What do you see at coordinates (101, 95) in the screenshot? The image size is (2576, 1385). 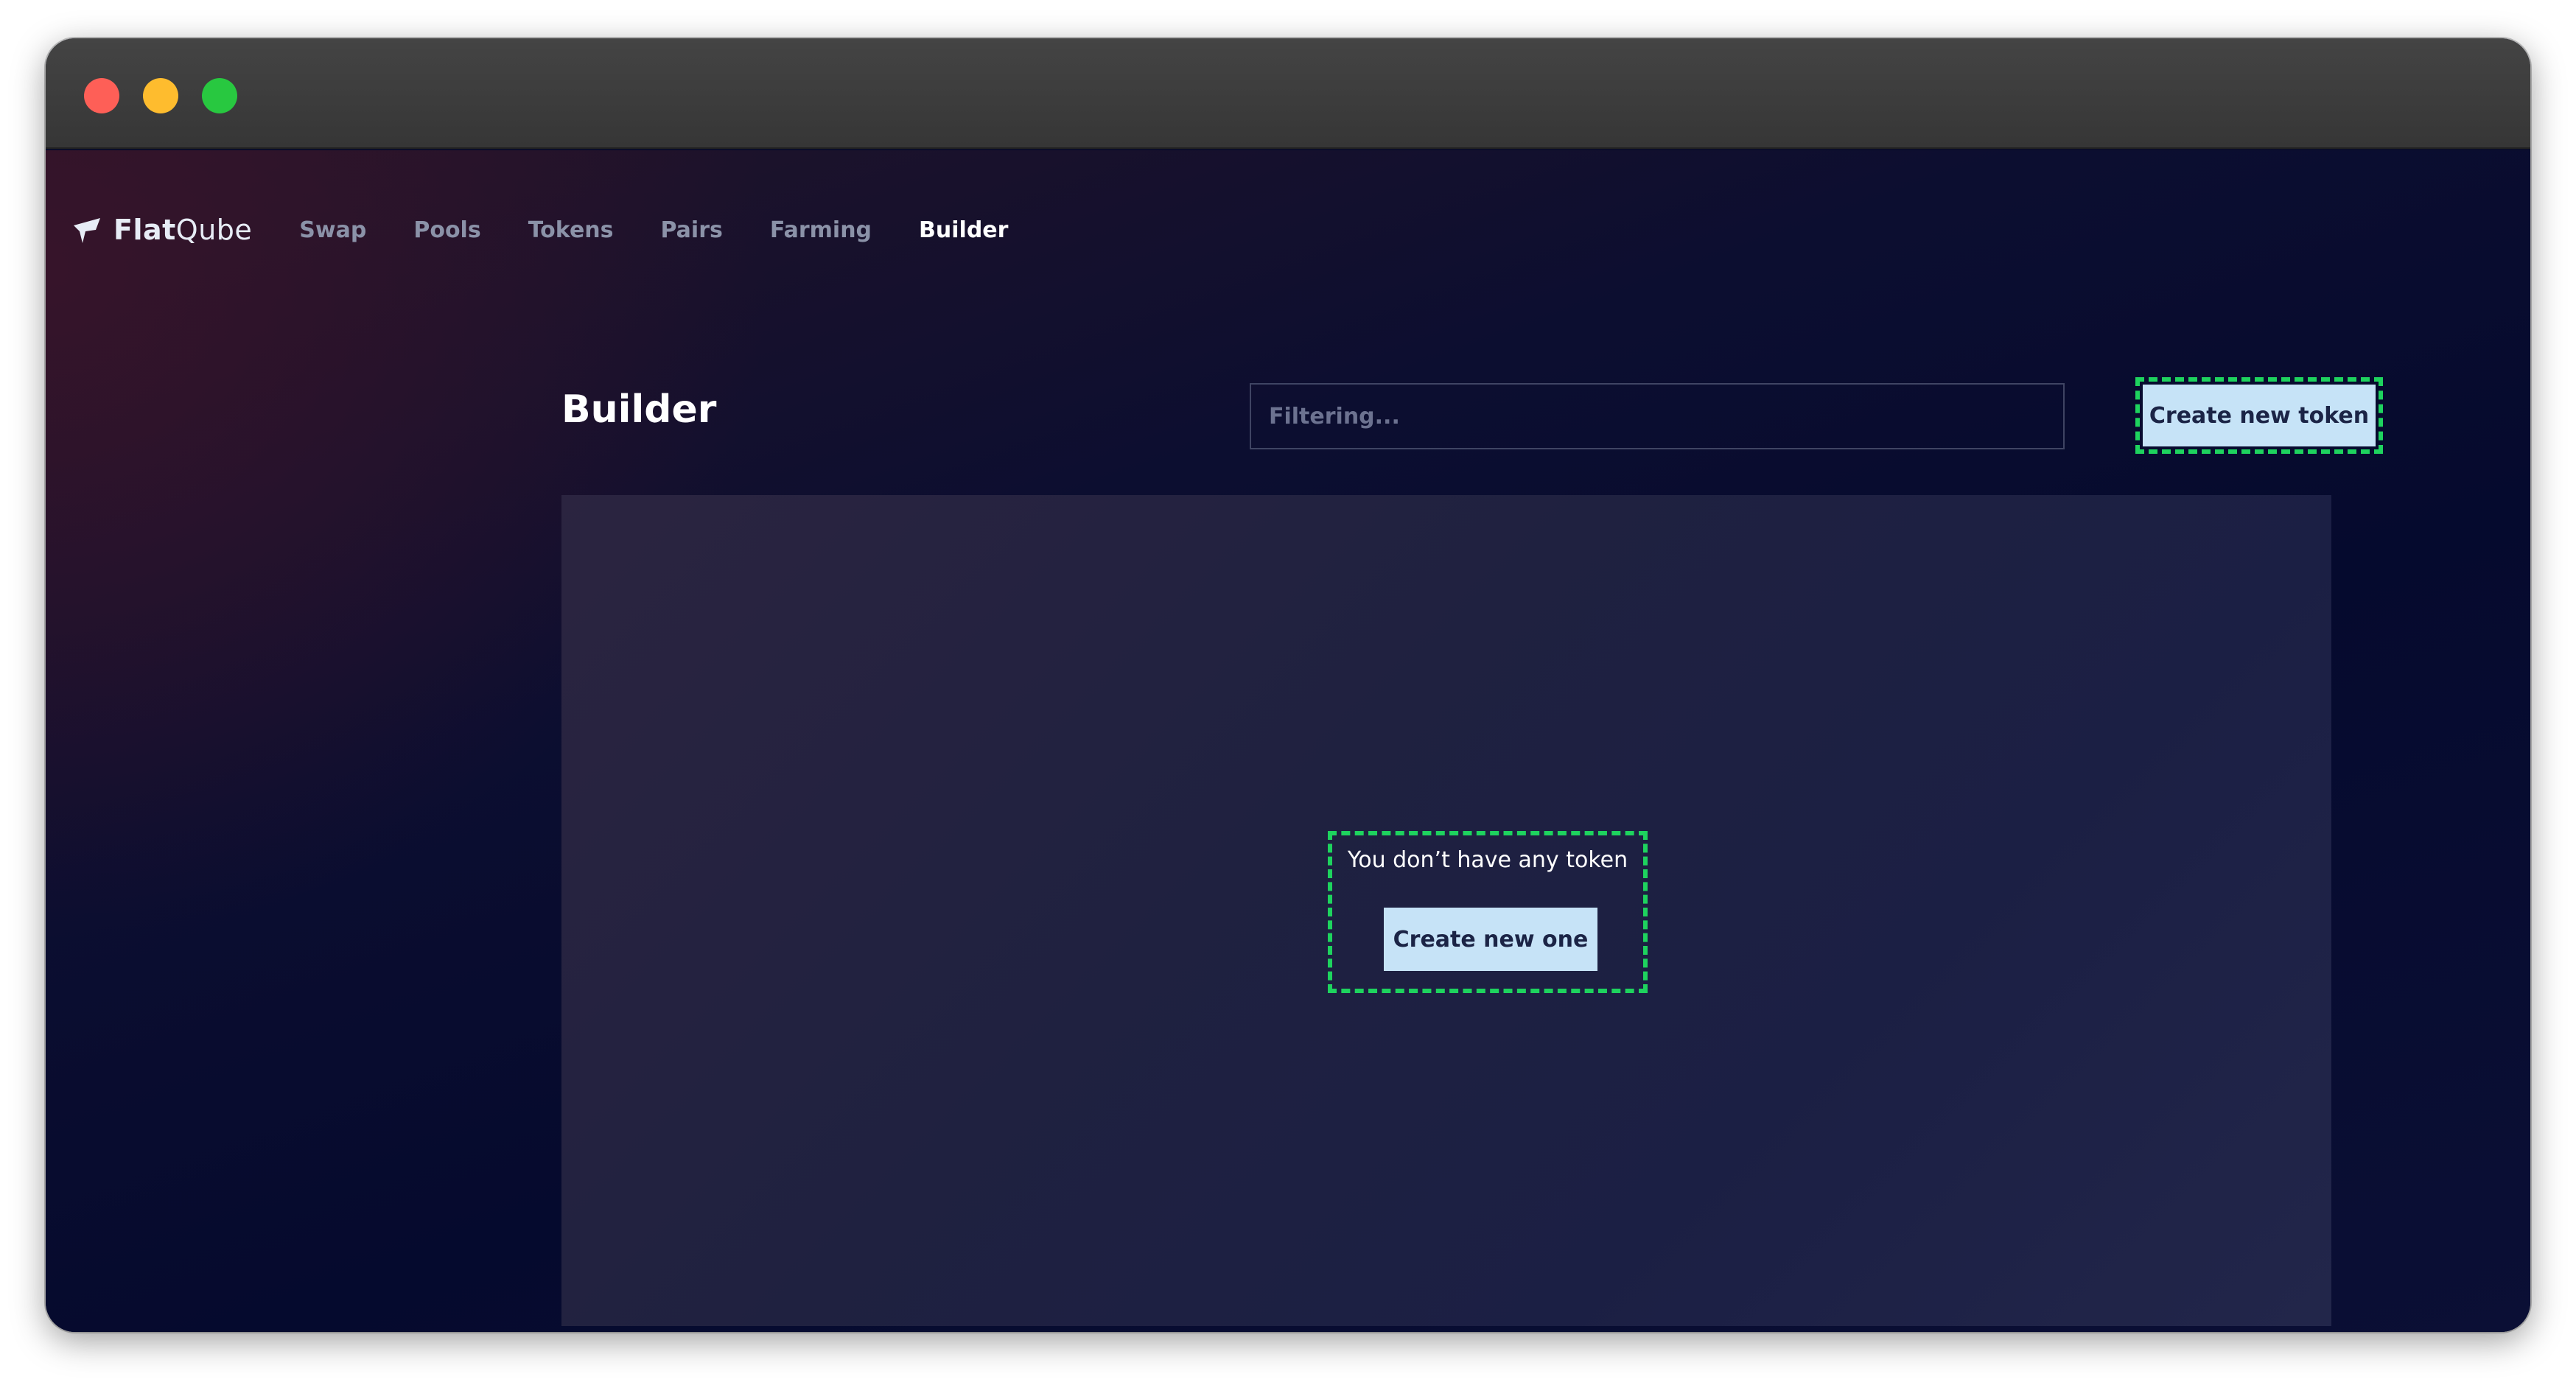 I see `close-button` at bounding box center [101, 95].